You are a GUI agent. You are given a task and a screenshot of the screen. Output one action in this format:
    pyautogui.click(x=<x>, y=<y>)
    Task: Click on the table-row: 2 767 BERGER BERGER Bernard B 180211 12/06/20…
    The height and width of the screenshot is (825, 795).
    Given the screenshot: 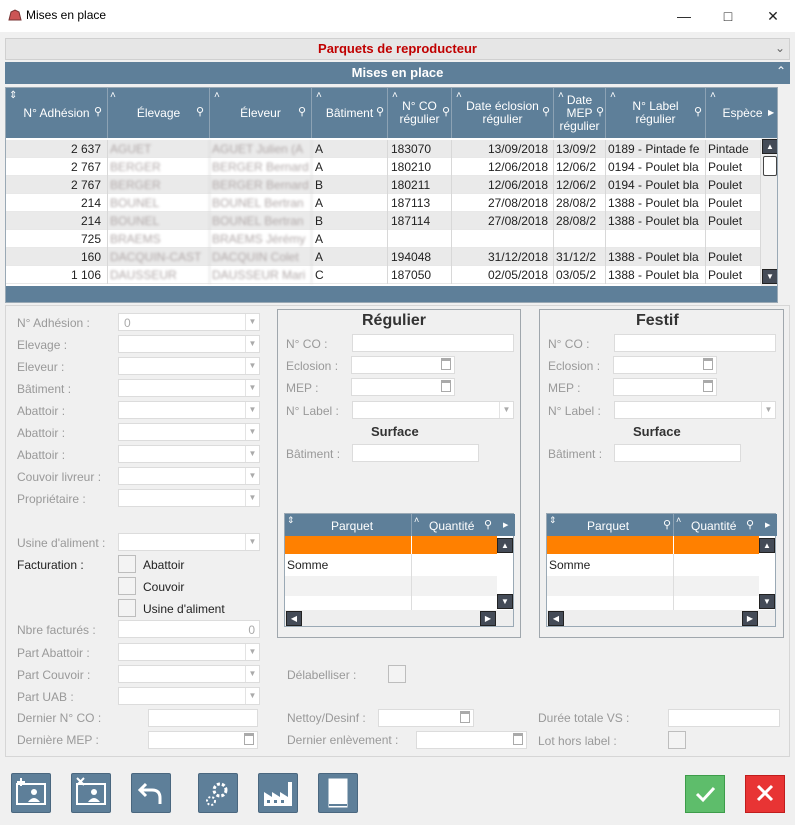 What is the action you would take?
    pyautogui.click(x=383, y=185)
    